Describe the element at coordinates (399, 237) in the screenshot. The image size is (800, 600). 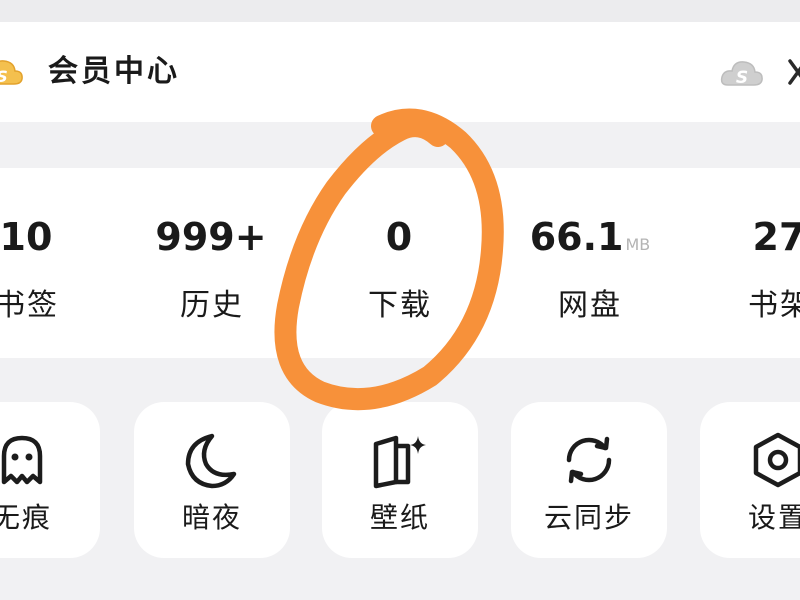
I see `stat-value: 0` at that location.